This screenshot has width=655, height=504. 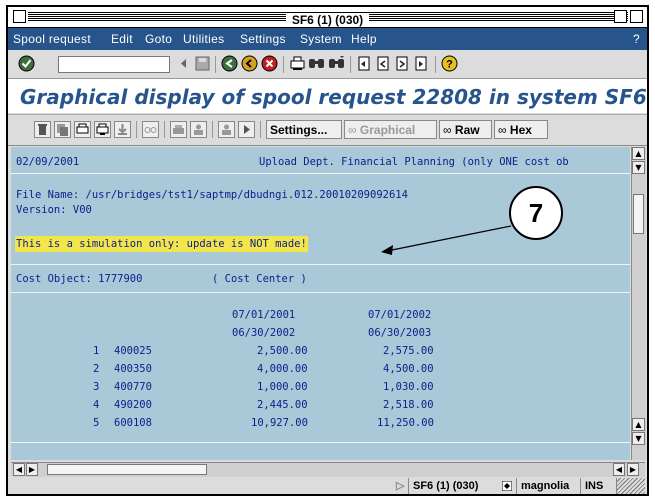 I want to click on exit-icon, so click(x=249, y=63).